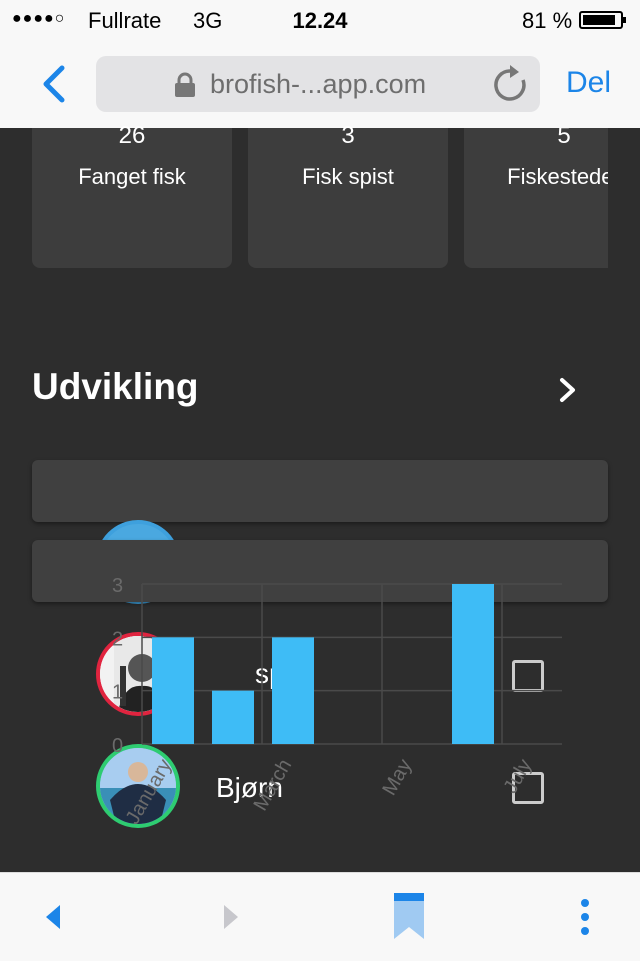  Describe the element at coordinates (185, 84) in the screenshot. I see `lock-icon` at that location.